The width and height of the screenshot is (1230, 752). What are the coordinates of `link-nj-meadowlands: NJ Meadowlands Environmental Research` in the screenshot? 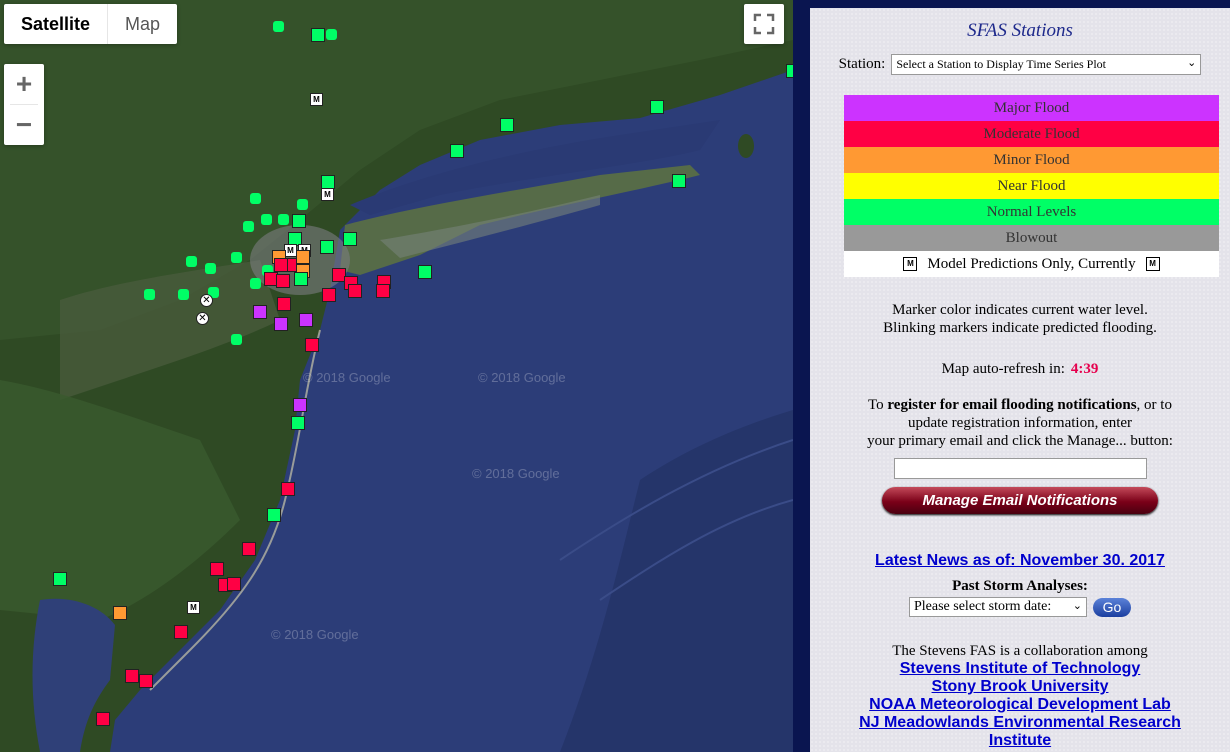 It's located at (1020, 723).